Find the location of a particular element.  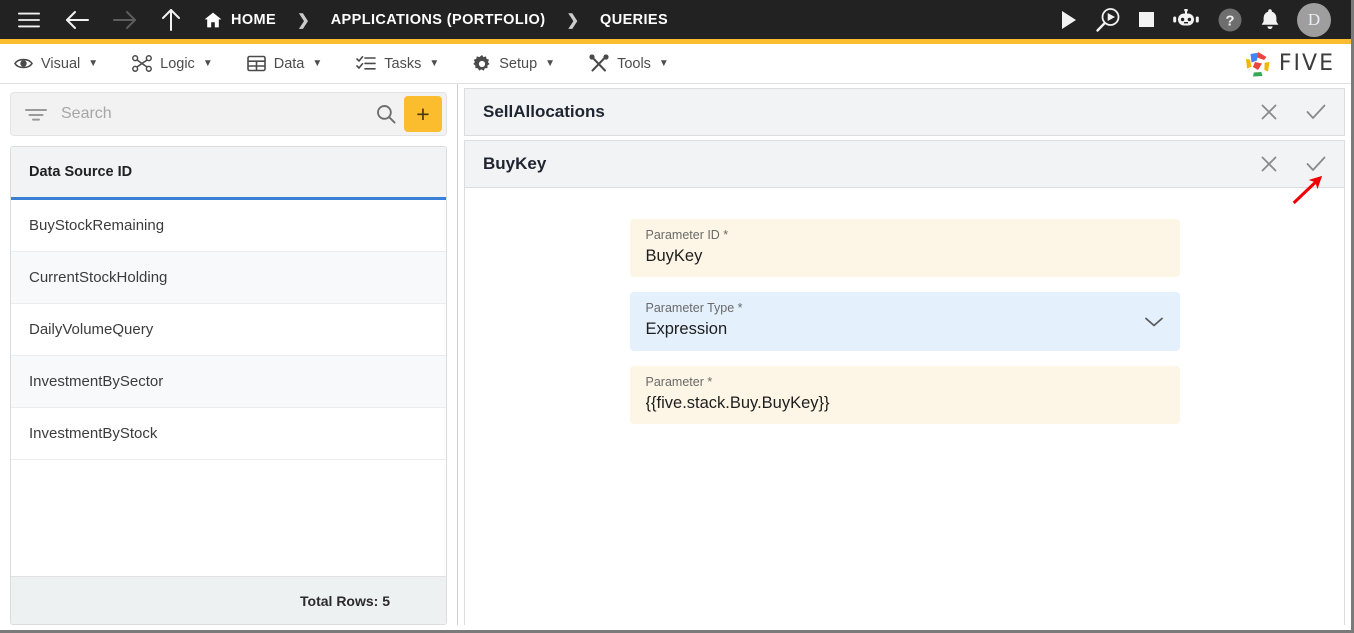

menu-item-setup: Setup ▼ is located at coordinates (514, 63).